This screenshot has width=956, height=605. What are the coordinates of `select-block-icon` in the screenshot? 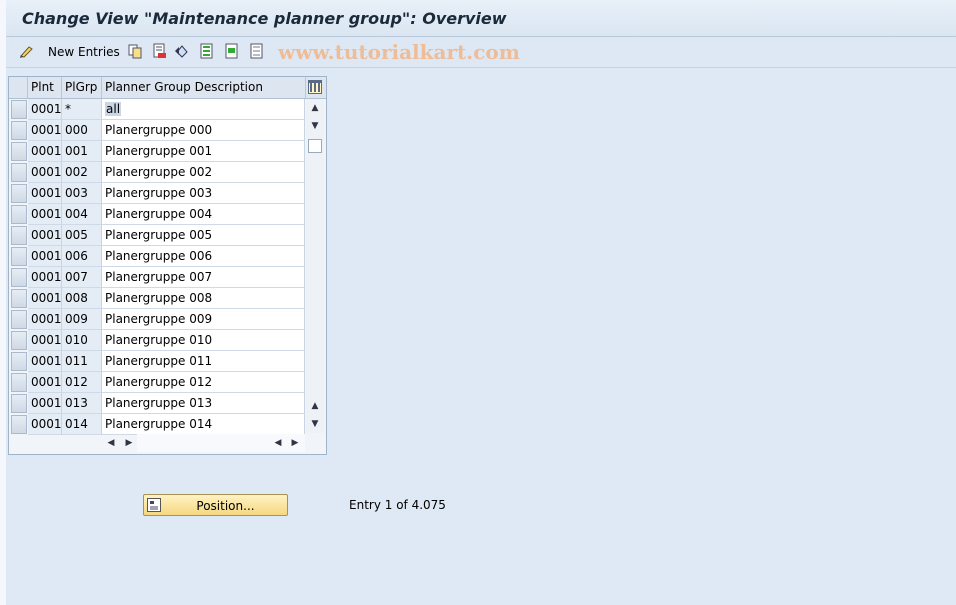 It's located at (232, 51).